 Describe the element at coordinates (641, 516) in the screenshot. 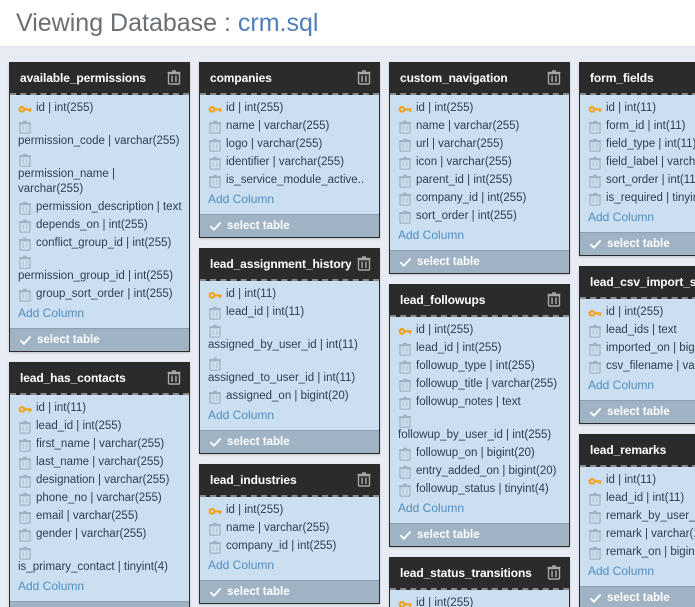

I see `table-column-row: remark_by_user_id | int(11)` at that location.